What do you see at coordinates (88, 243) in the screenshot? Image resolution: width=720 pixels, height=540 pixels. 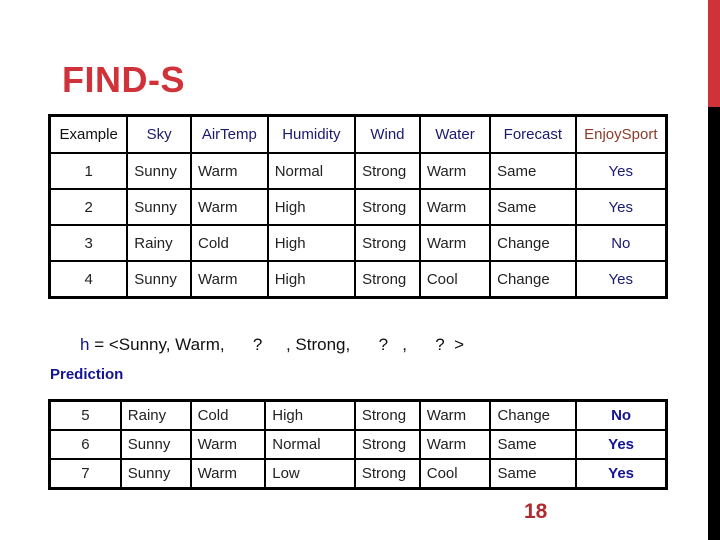 I see `cell-example: 3` at bounding box center [88, 243].